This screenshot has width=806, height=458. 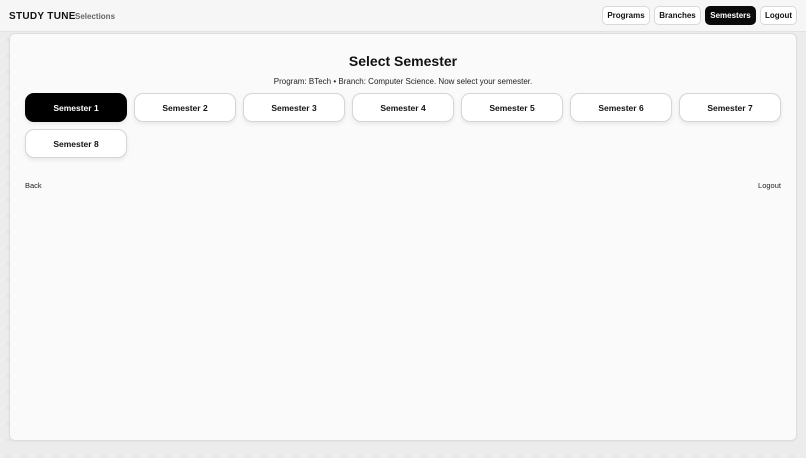 I want to click on semester-7-button: Semester 7, so click(x=730, y=107).